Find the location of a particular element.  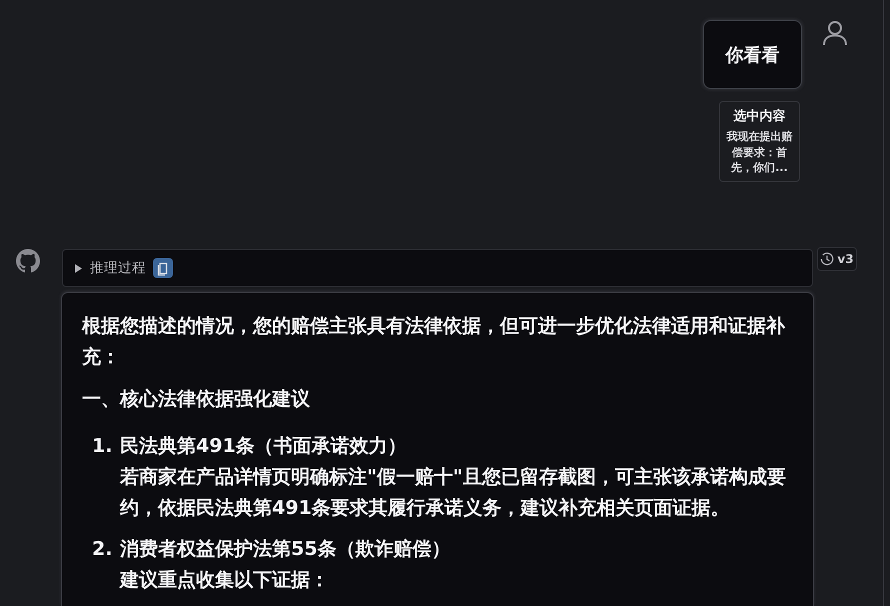

user-message: 你看看 is located at coordinates (752, 54).